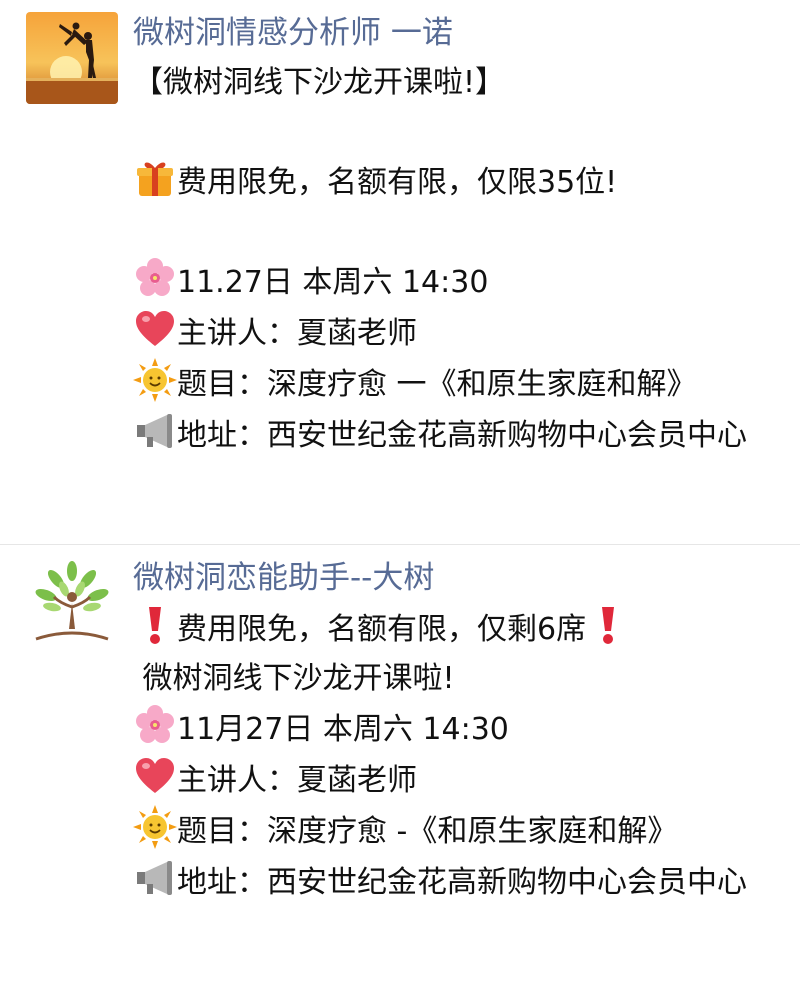  I want to click on line-text: 【微树洞线下沙龙开课啦!】, so click(319, 82).